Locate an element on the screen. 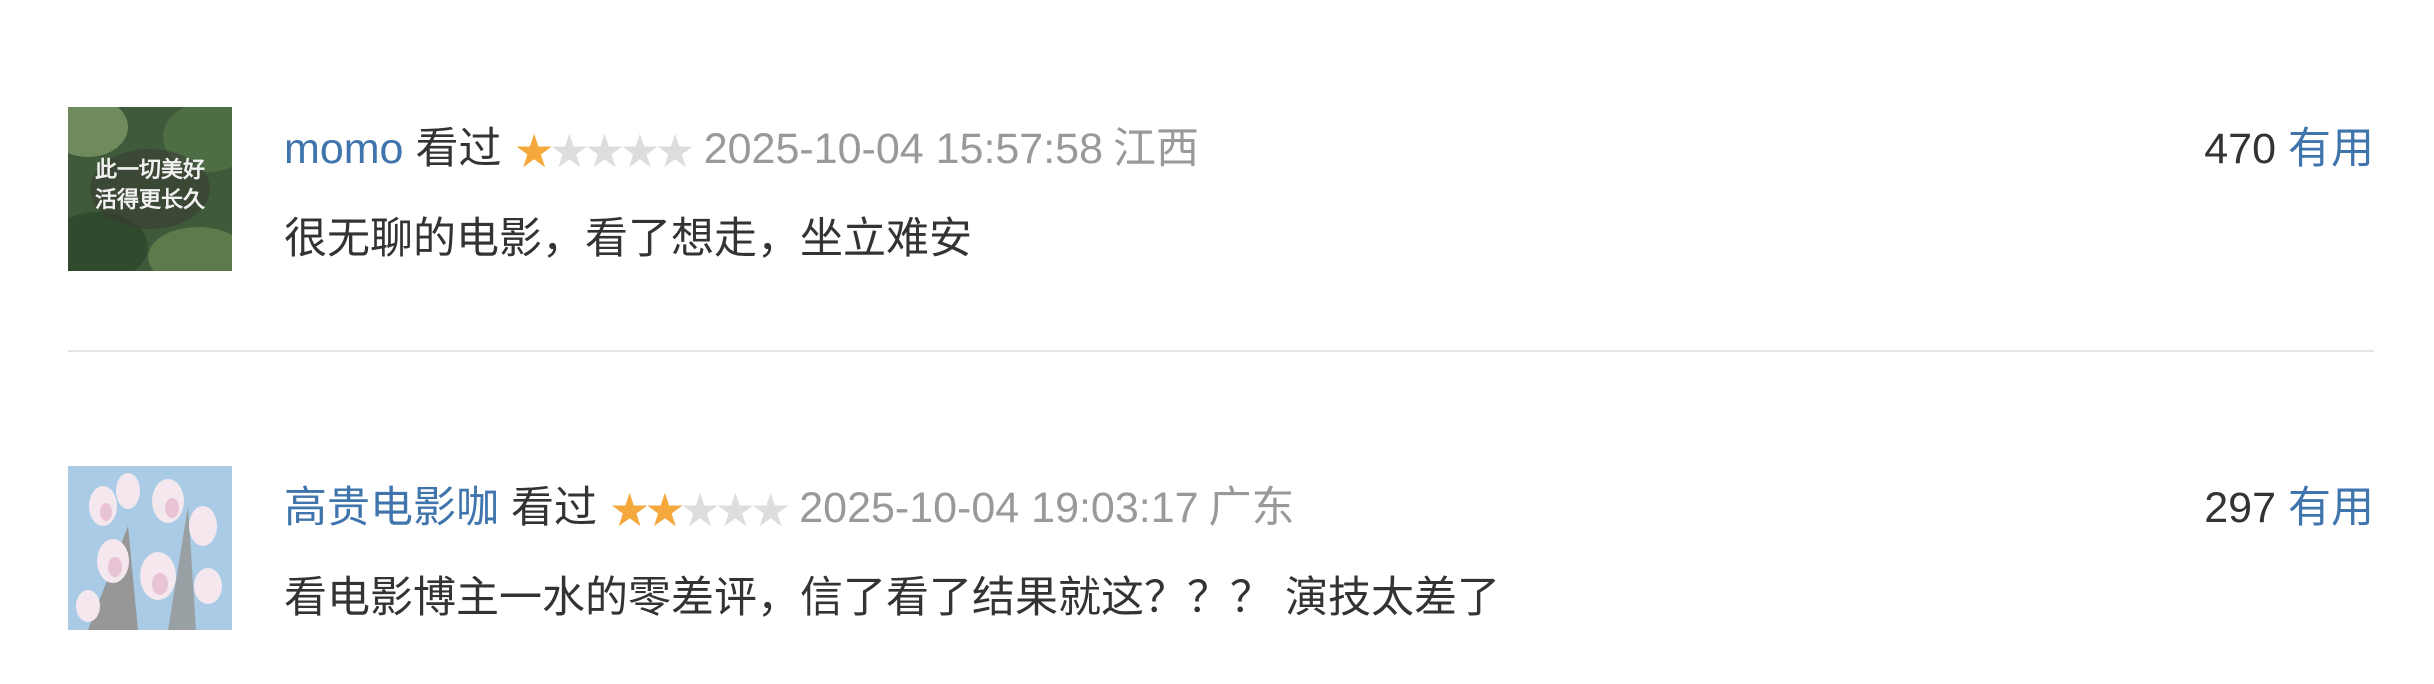 The height and width of the screenshot is (684, 2434). avatar: 此一切美好 活得更长久 is located at coordinates (150, 189).